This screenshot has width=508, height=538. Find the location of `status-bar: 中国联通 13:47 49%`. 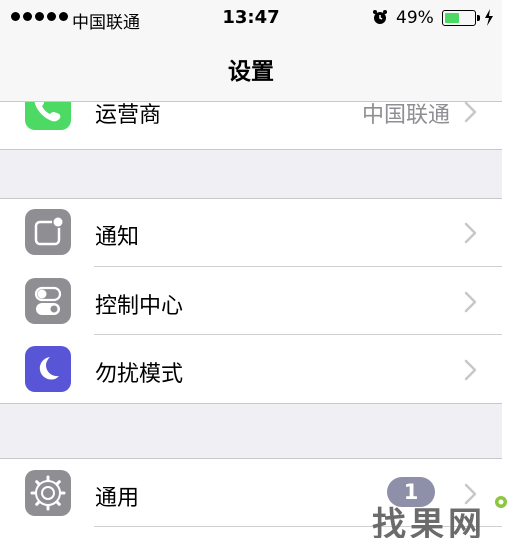

status-bar: 中国联通 13:47 49% is located at coordinates (251, 18).